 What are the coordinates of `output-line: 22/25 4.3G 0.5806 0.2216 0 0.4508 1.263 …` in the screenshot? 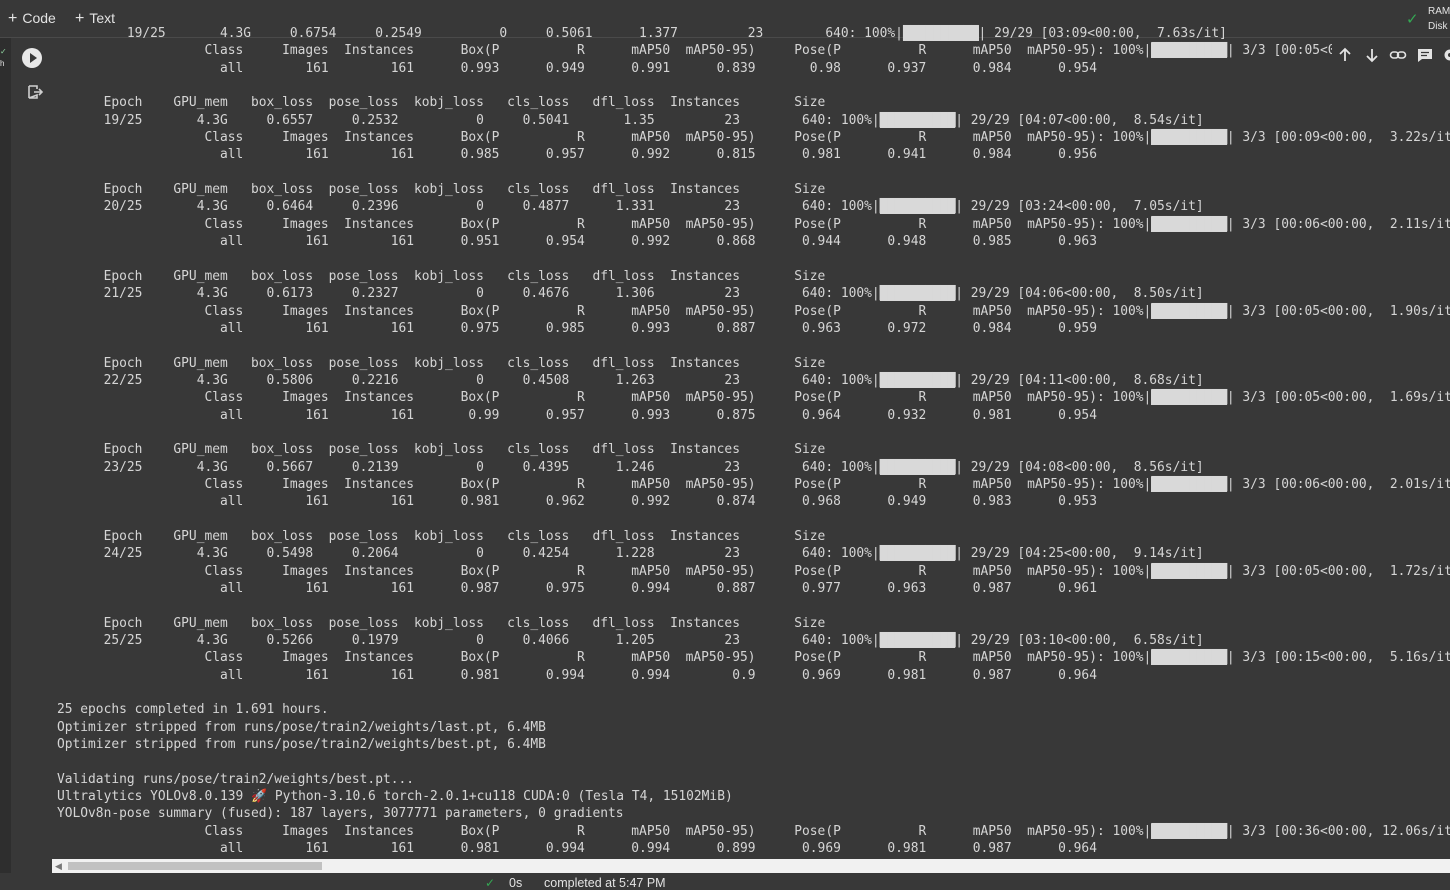 It's located at (630, 380).